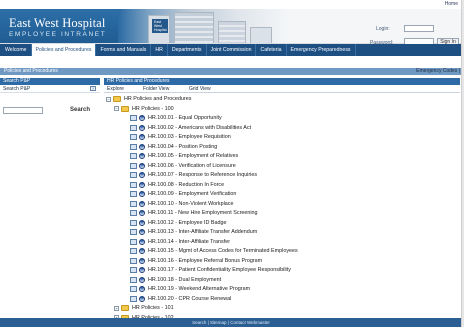 Image resolution: width=464 pixels, height=327 pixels. I want to click on folder-row: + HR Policies - 101, so click(144, 308).